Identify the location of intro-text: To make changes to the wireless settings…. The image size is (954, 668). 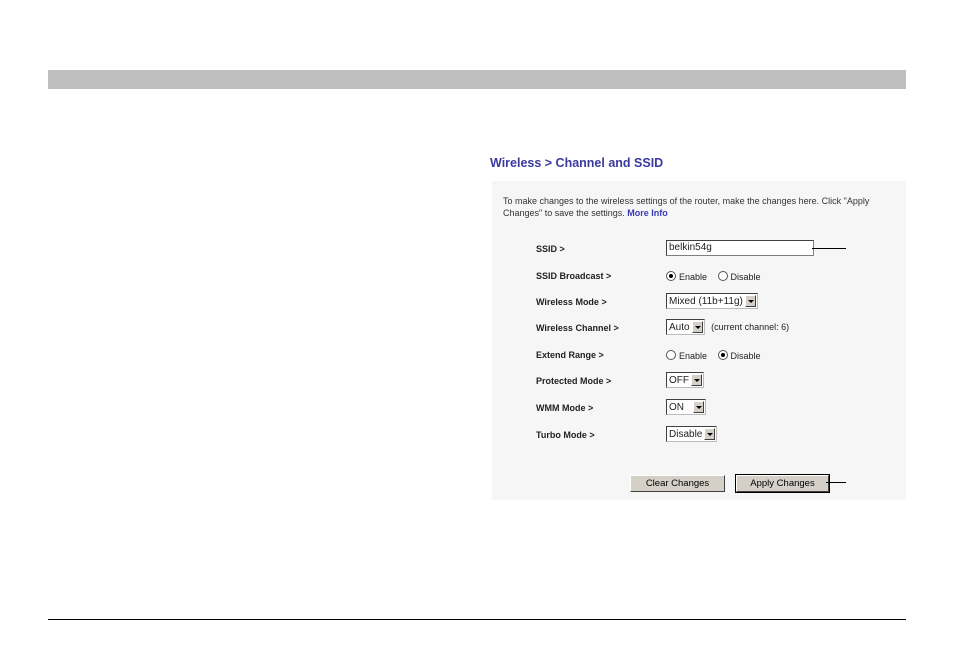
(686, 207).